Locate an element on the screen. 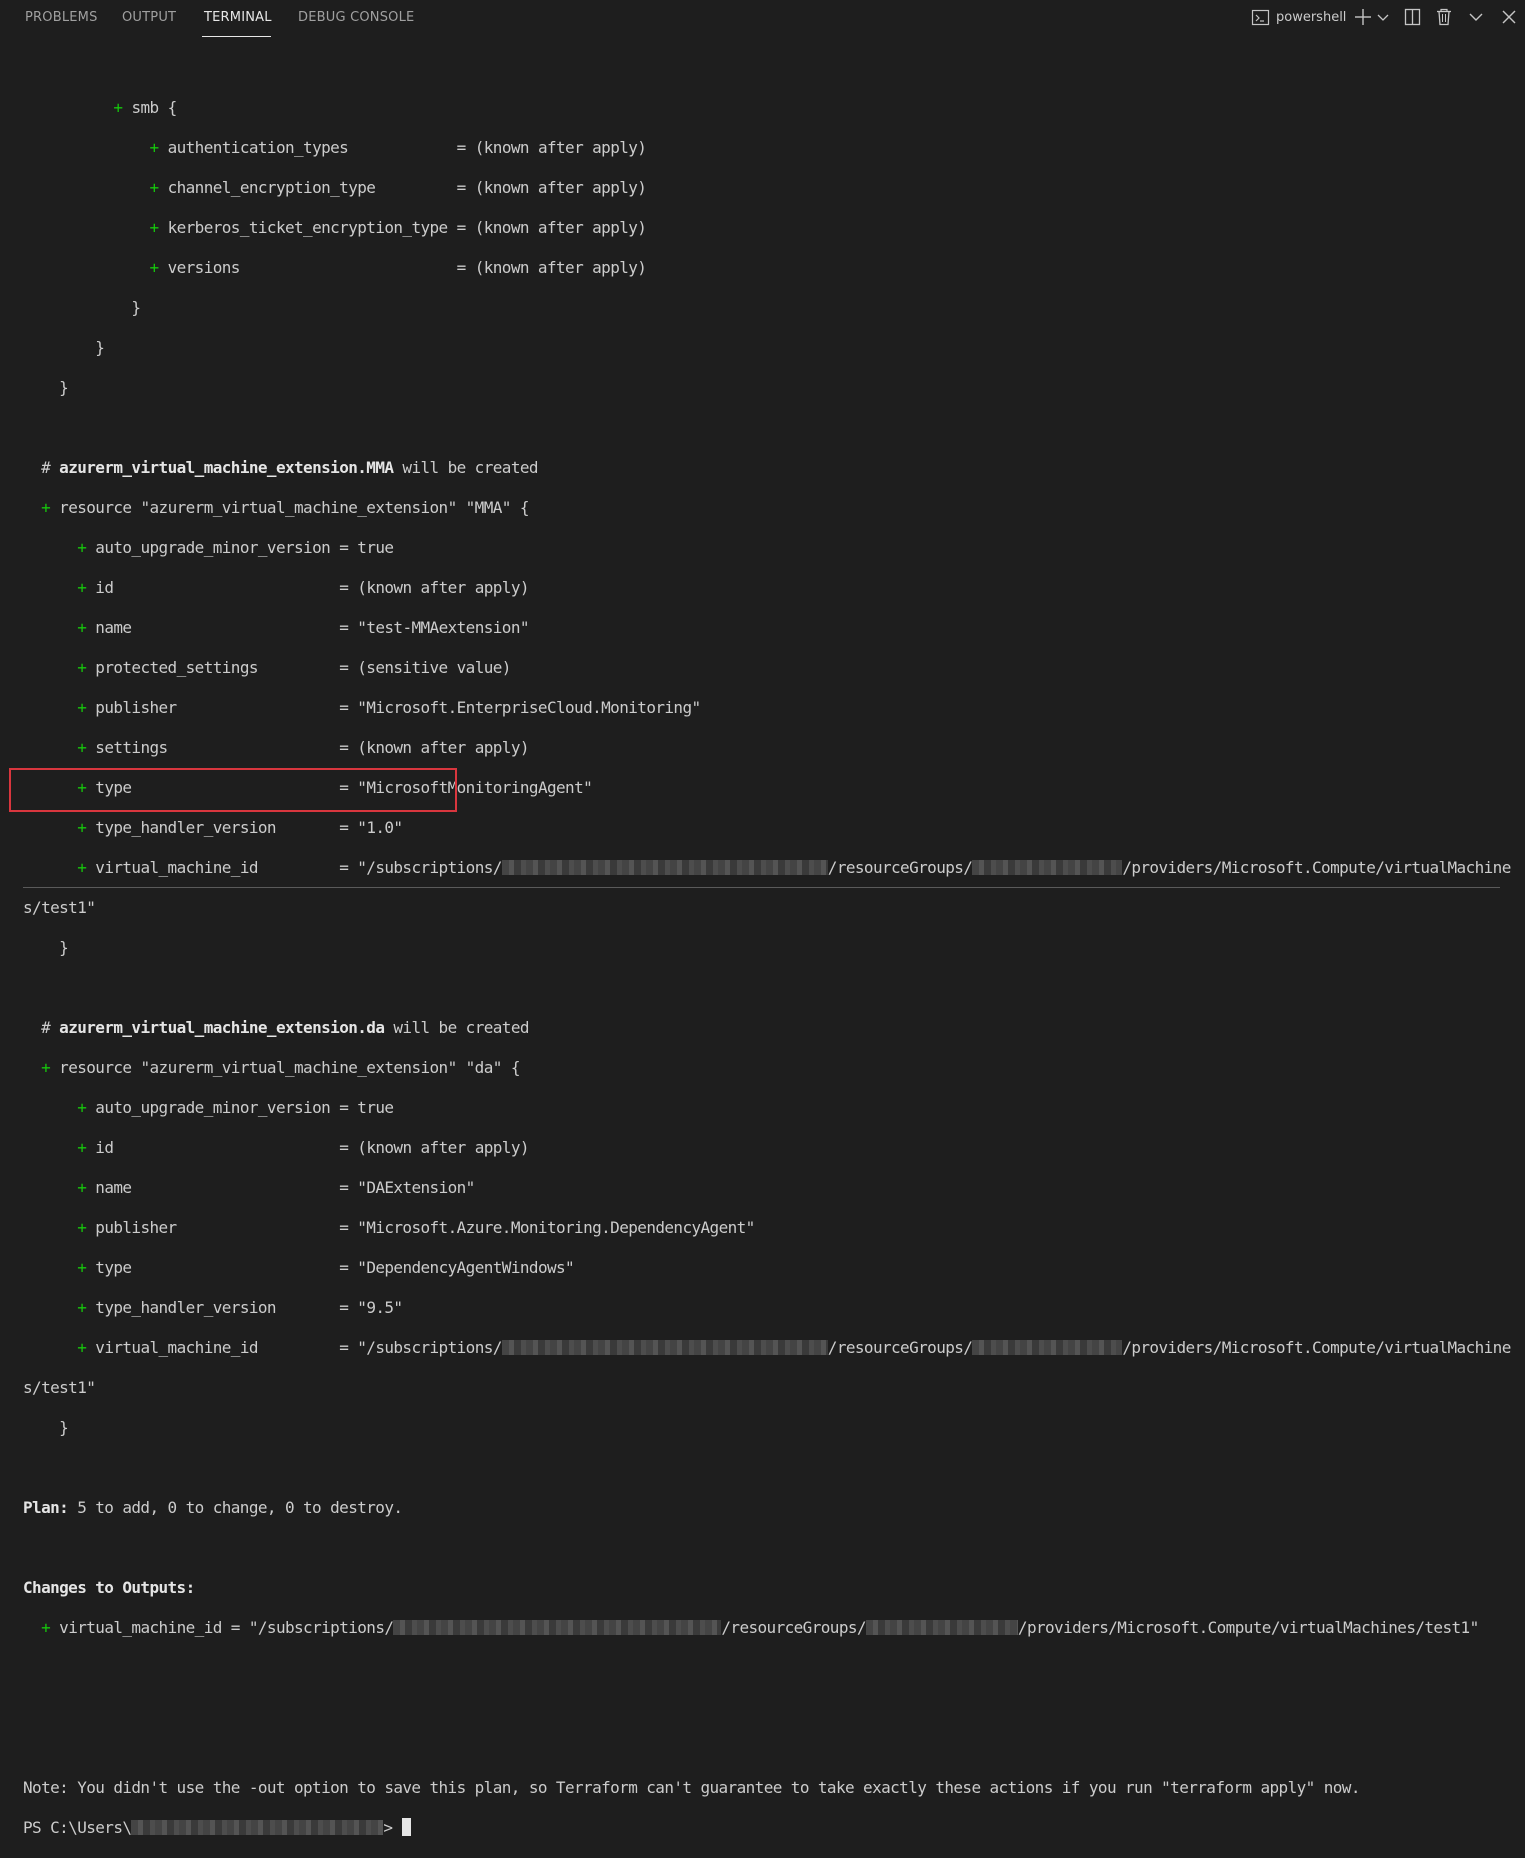 The image size is (1525, 1858). terminal-line: + versions = (known after apply) is located at coordinates (398, 267).